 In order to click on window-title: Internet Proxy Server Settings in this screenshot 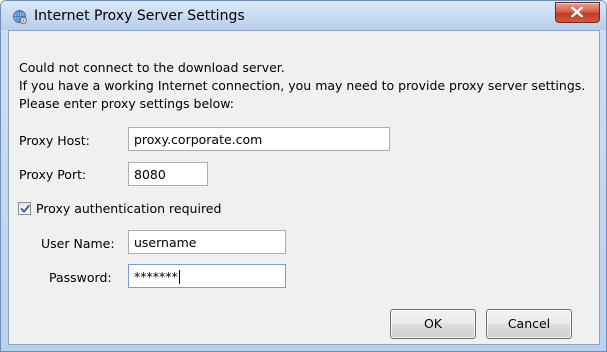, I will do `click(139, 16)`.